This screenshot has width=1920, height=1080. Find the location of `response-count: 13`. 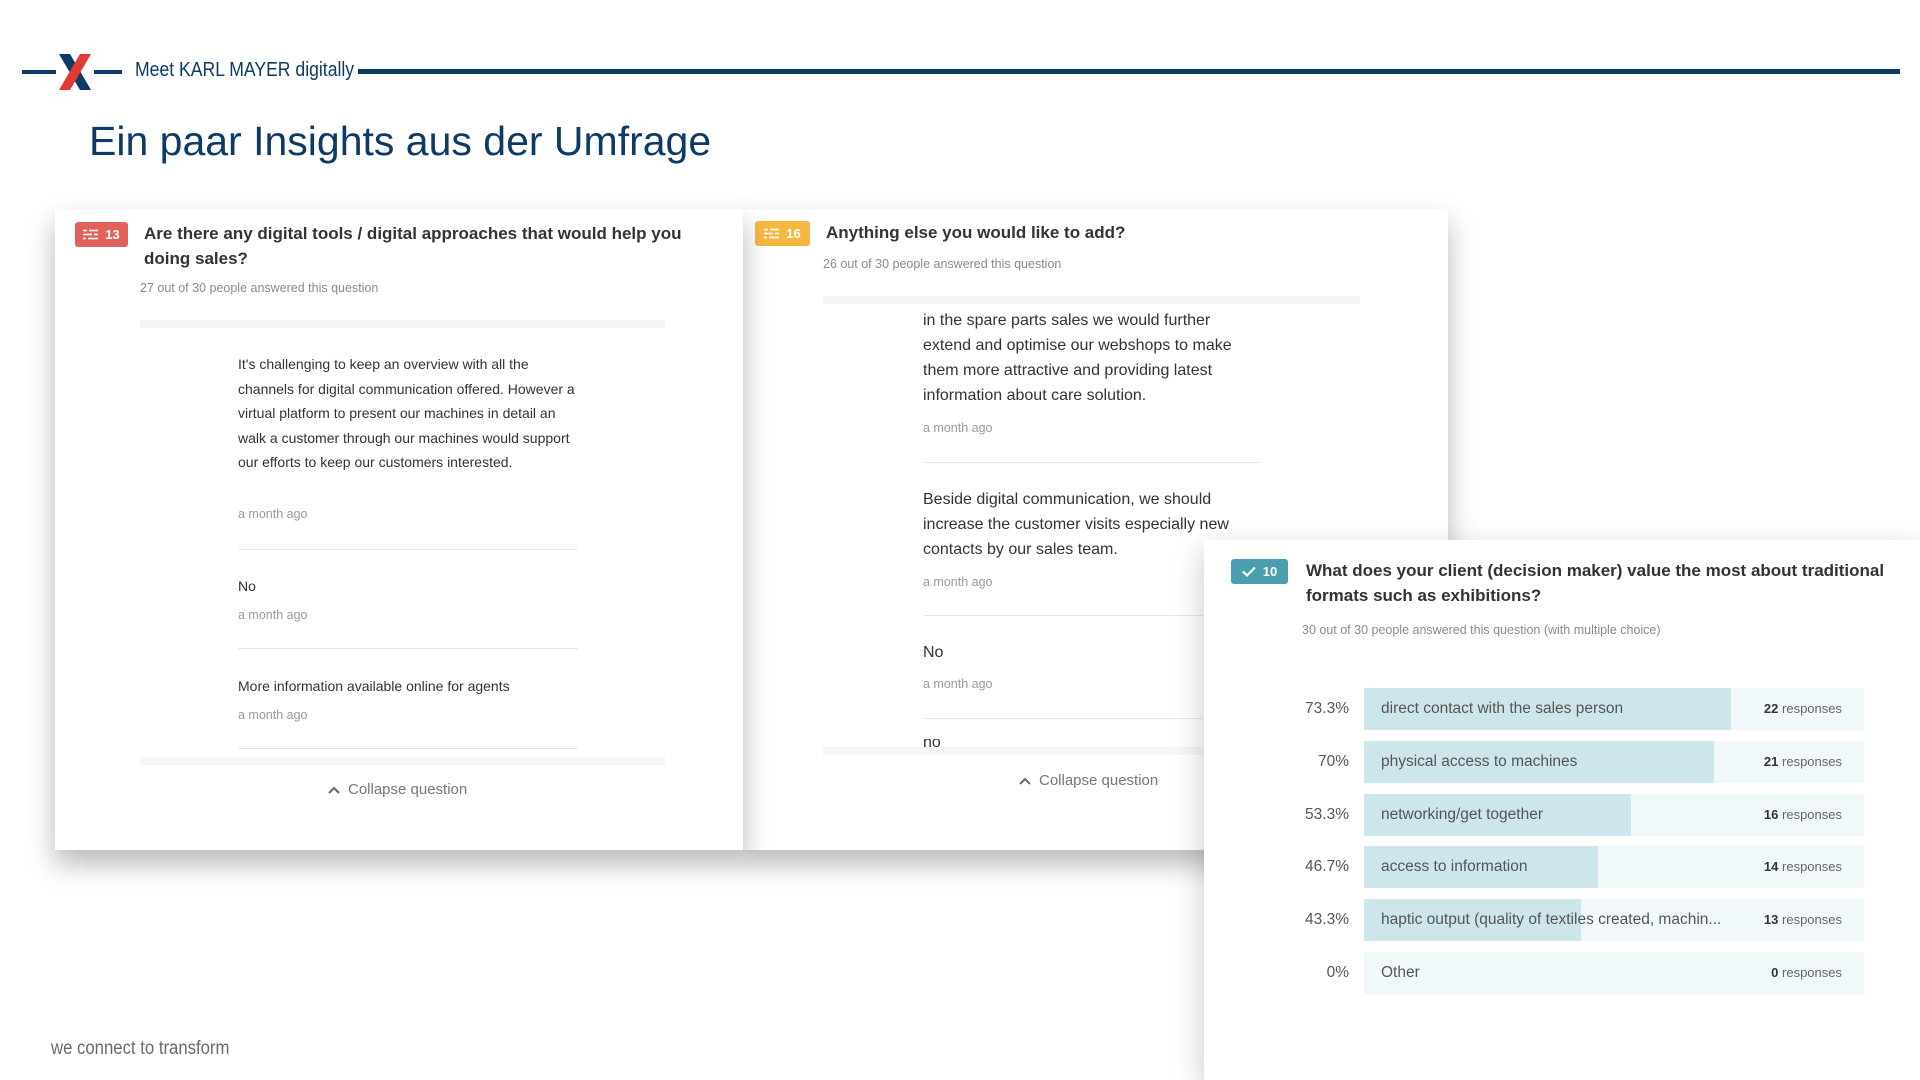

response-count: 13 is located at coordinates (1771, 919).